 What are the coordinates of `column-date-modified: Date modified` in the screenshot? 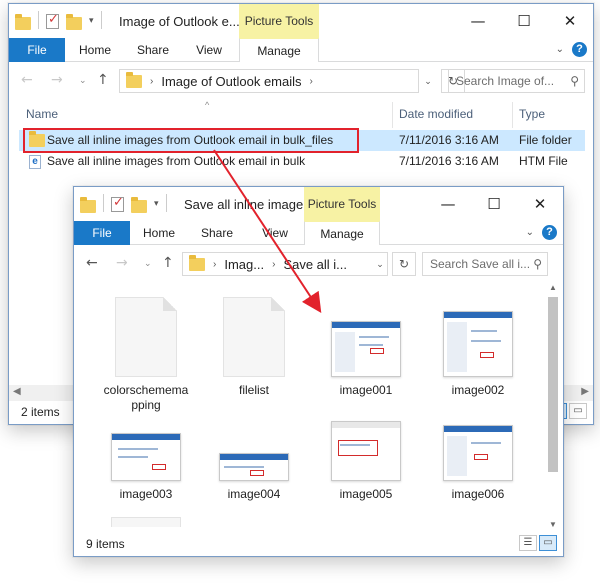 It's located at (436, 114).